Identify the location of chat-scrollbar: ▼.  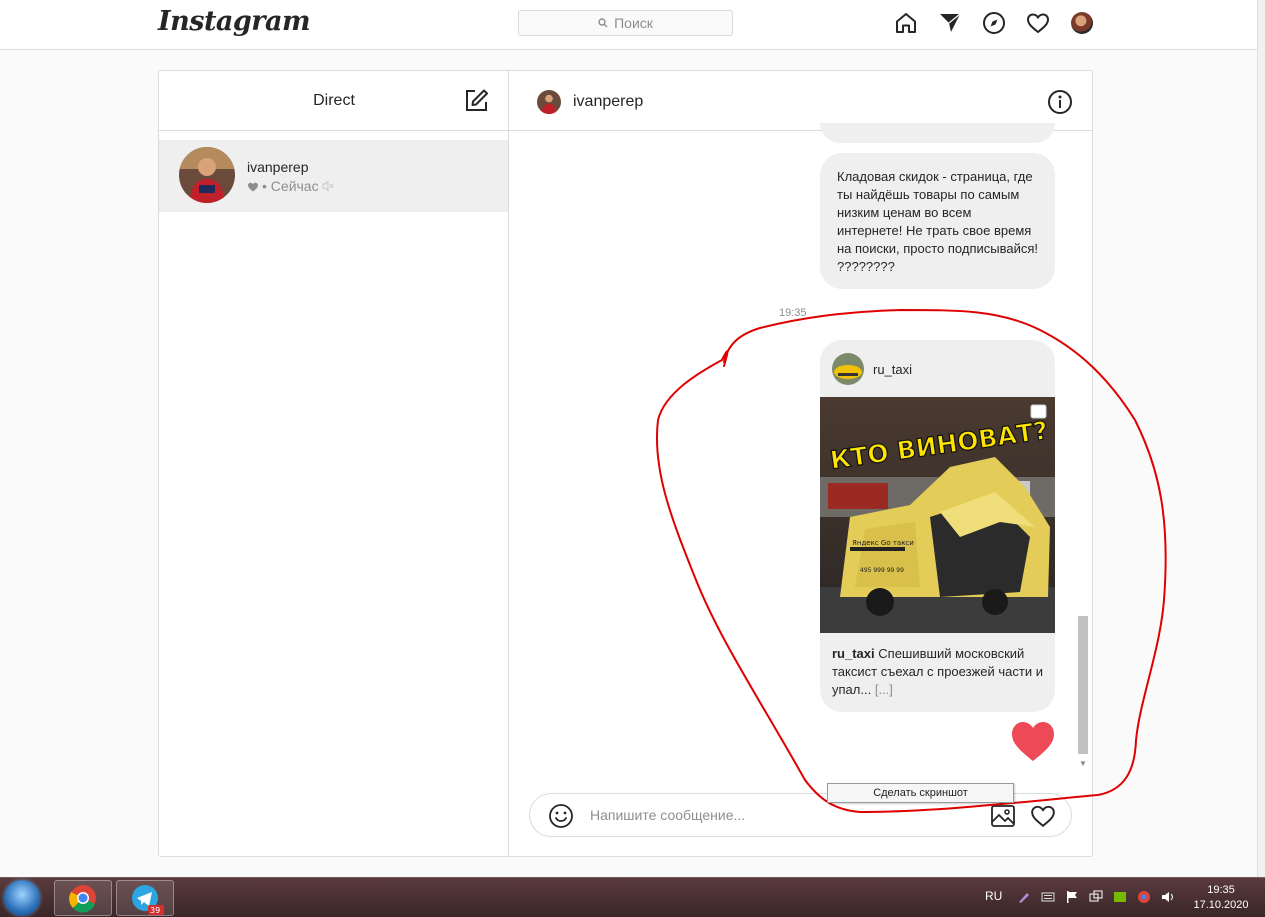
(1084, 451).